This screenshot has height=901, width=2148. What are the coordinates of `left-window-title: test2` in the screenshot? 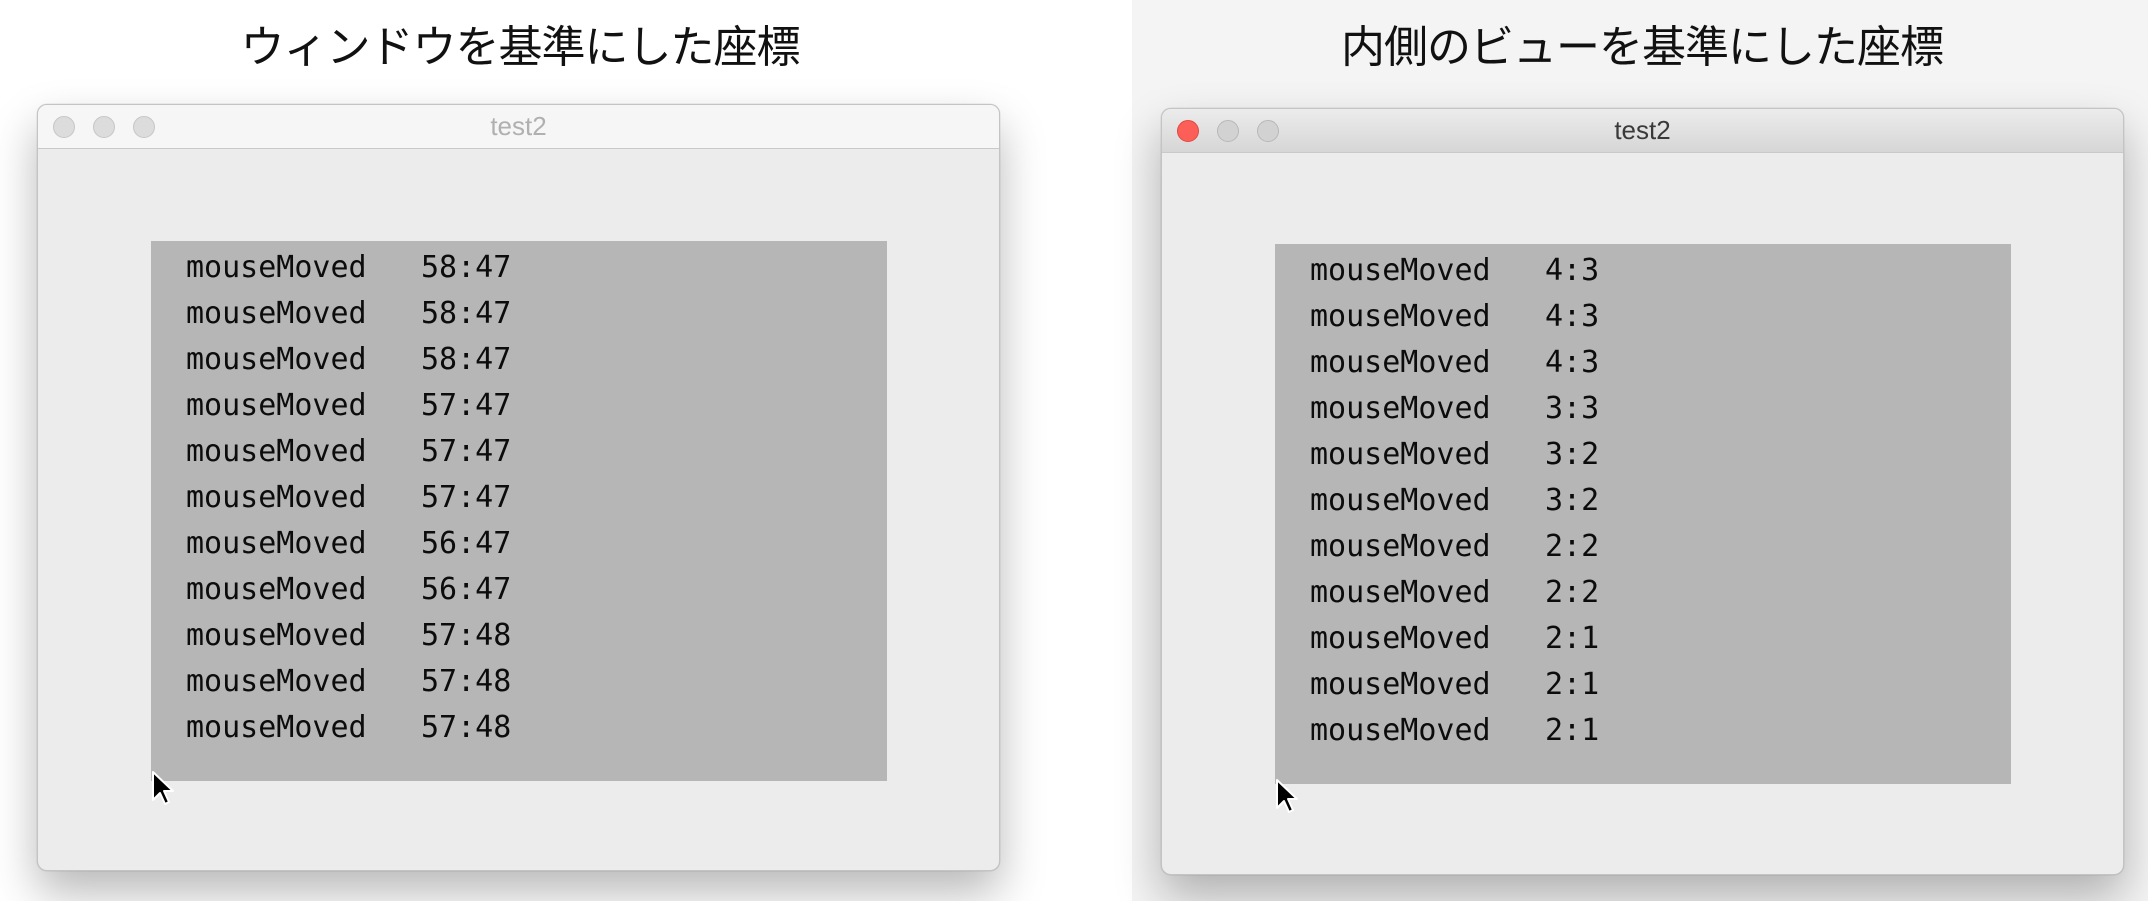 It's located at (518, 126).